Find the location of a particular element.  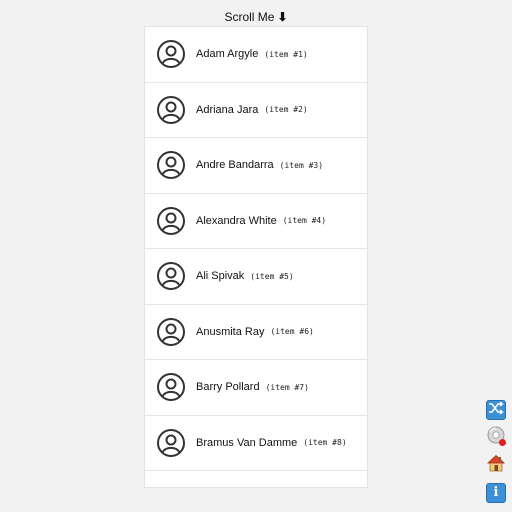

cd-button is located at coordinates (496, 437).